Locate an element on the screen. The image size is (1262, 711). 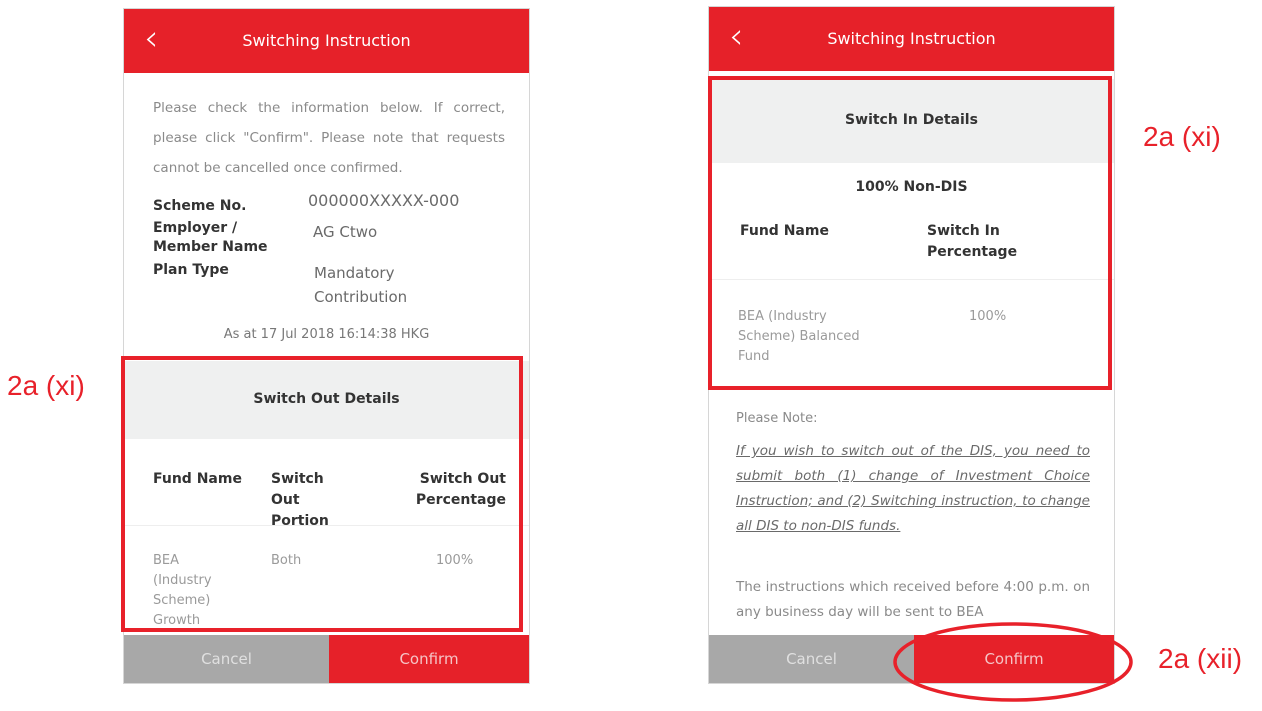
note-title: Please Note: is located at coordinates (777, 418).